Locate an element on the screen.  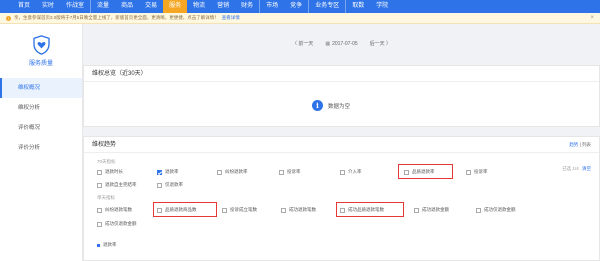
metric-checkbox: 成功退款笔数 is located at coordinates (298, 210).